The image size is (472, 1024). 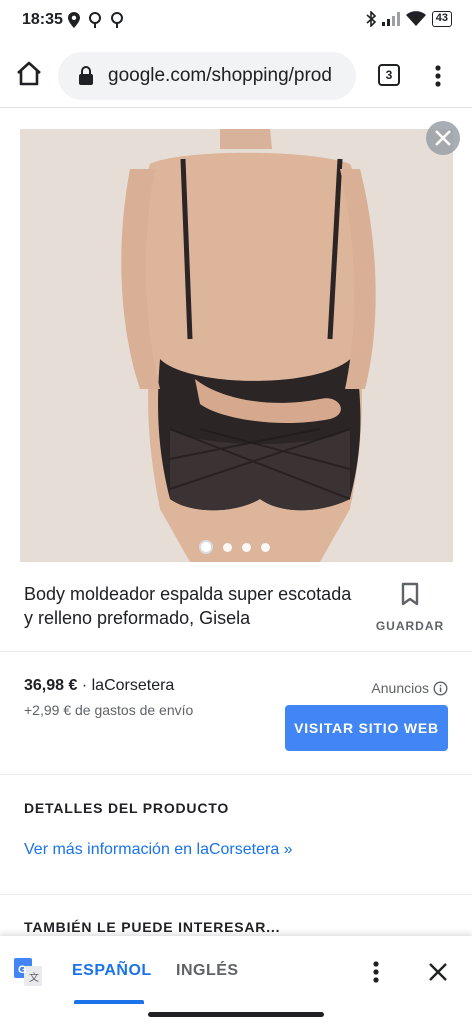 What do you see at coordinates (438, 76) in the screenshot?
I see `more-options-icon` at bounding box center [438, 76].